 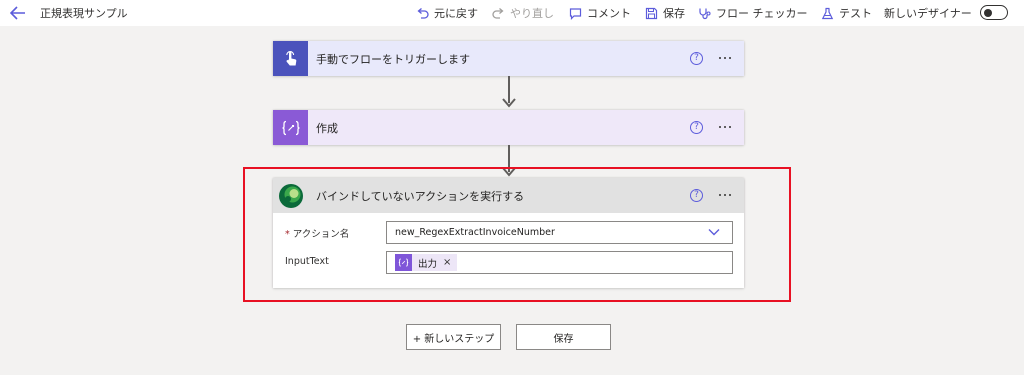 What do you see at coordinates (994, 12) in the screenshot?
I see `new-designer-toggle` at bounding box center [994, 12].